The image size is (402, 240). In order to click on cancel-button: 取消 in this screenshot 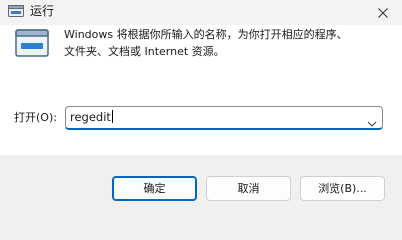, I will do `click(248, 188)`.